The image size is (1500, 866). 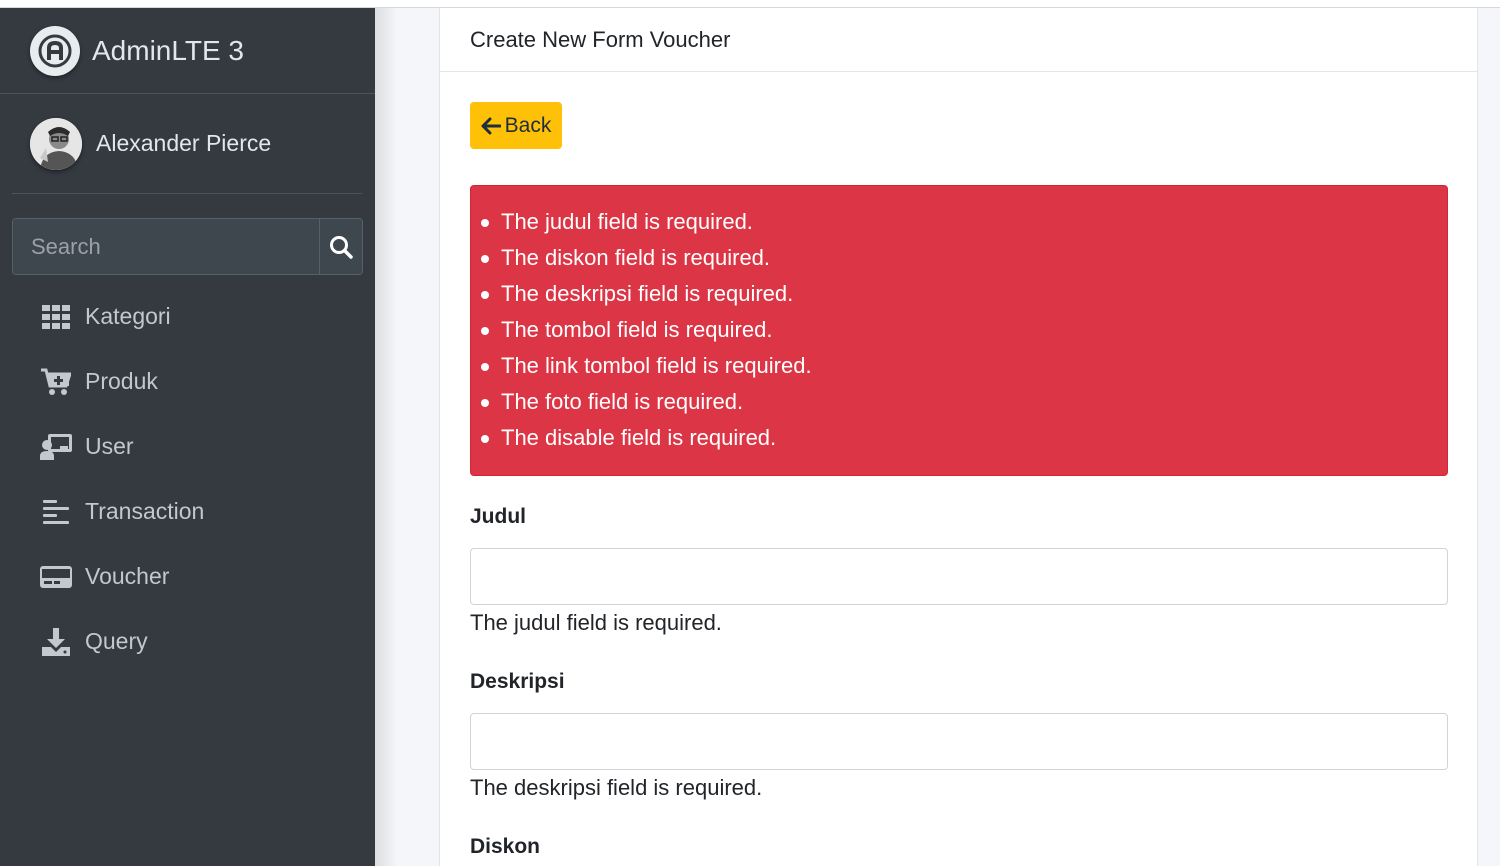 What do you see at coordinates (184, 143) in the screenshot?
I see `user-name: Alexander Pierce` at bounding box center [184, 143].